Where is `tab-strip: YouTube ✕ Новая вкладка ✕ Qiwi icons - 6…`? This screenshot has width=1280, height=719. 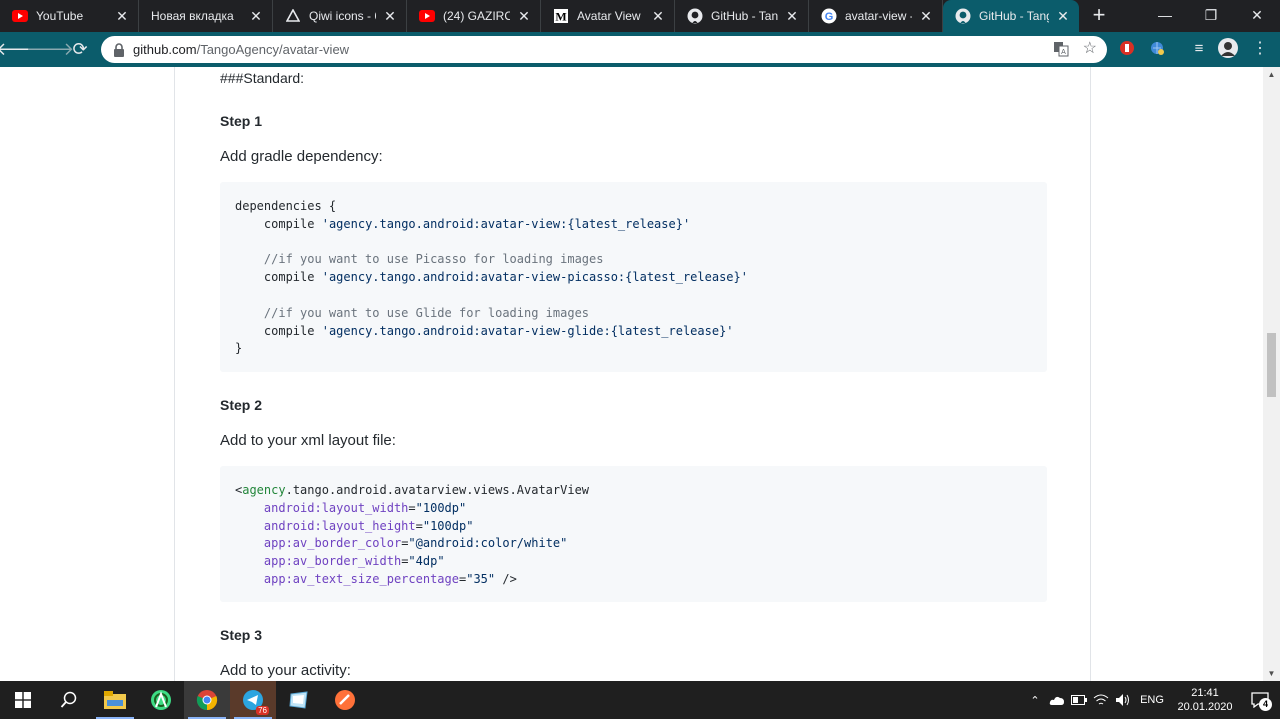
tab-strip: YouTube ✕ Новая вкладка ✕ Qiwi icons - 6… is located at coordinates (640, 16).